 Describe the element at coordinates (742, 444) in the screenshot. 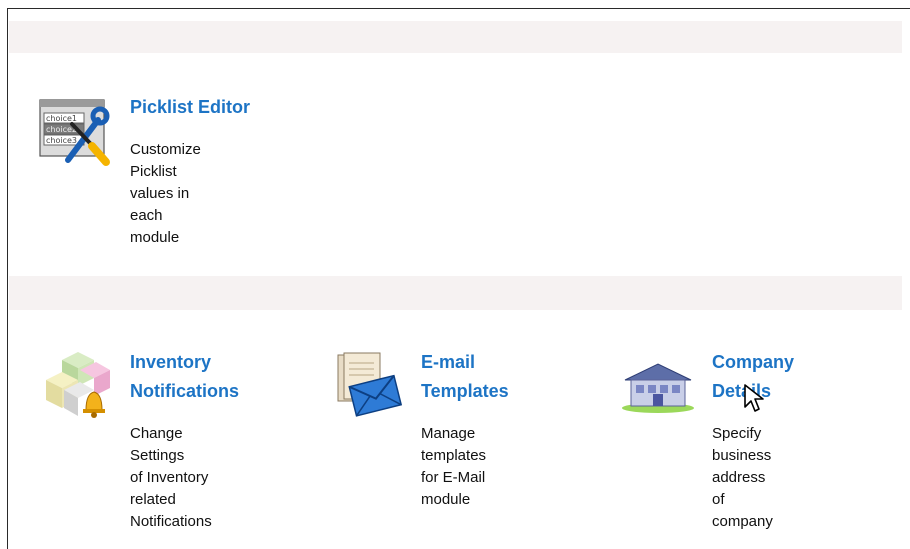

I see `description-line: Specify business` at that location.